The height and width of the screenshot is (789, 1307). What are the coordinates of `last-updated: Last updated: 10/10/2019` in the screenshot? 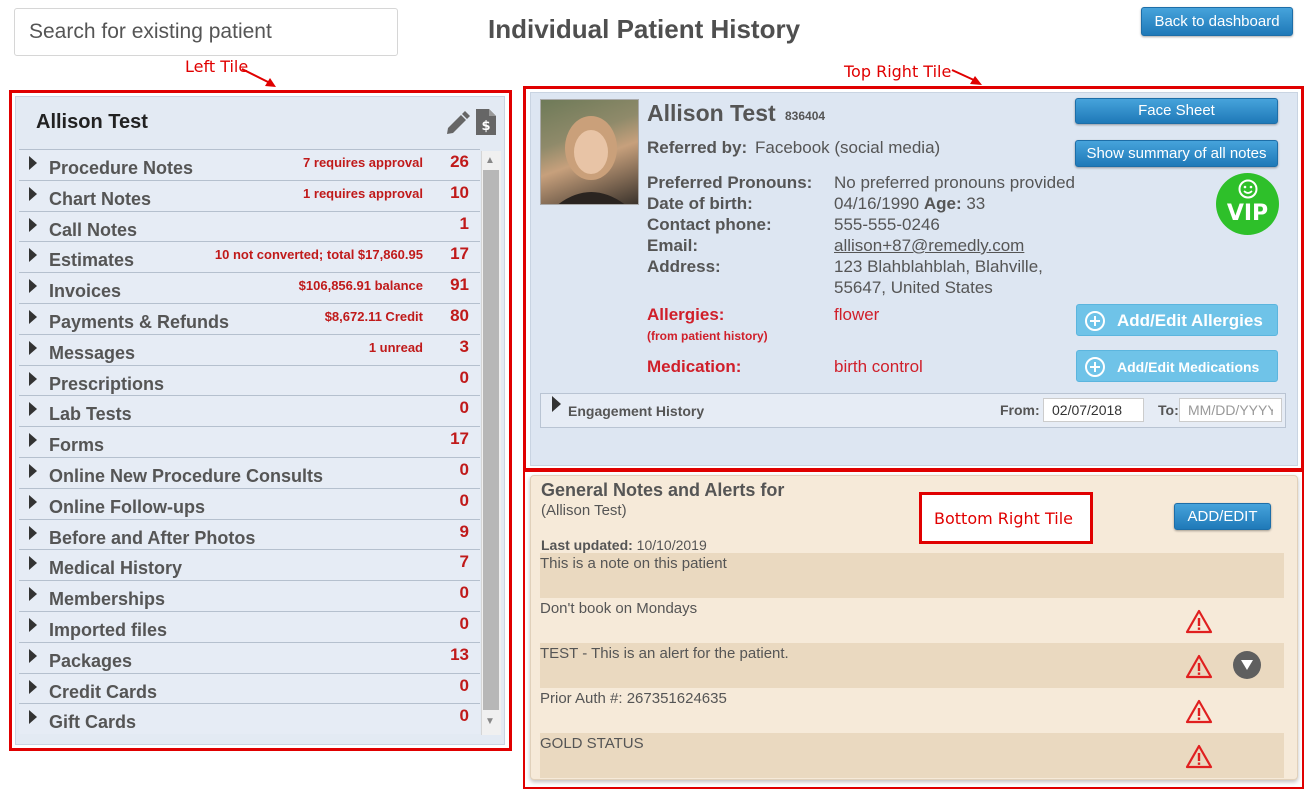 It's located at (624, 545).